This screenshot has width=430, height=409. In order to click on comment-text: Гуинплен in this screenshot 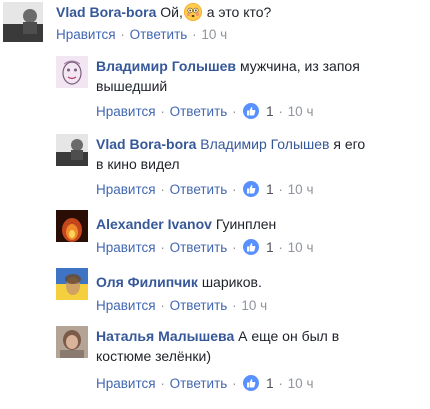, I will do `click(246, 224)`.